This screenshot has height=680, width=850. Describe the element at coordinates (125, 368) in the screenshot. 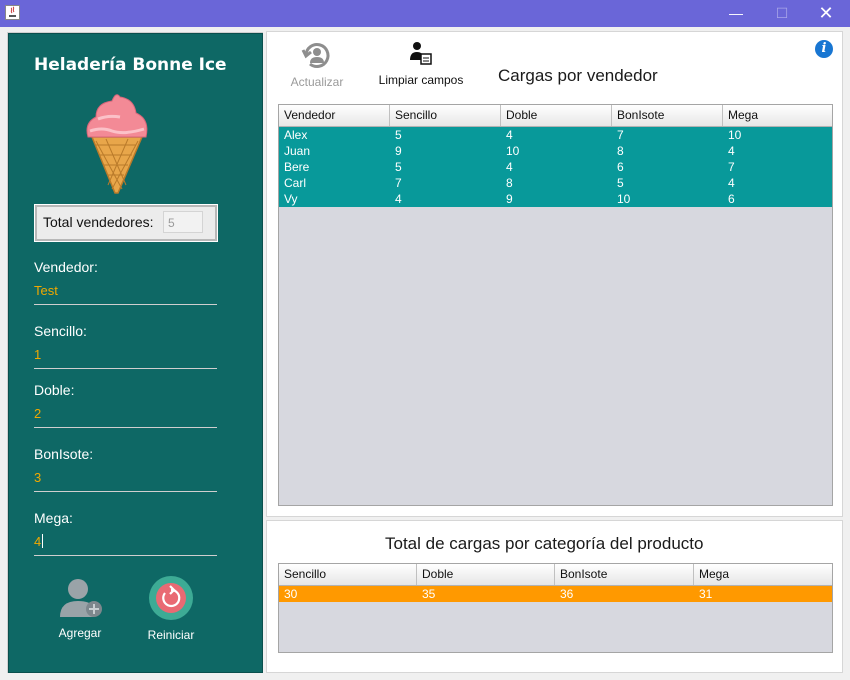

I see `sencillo-underline` at that location.